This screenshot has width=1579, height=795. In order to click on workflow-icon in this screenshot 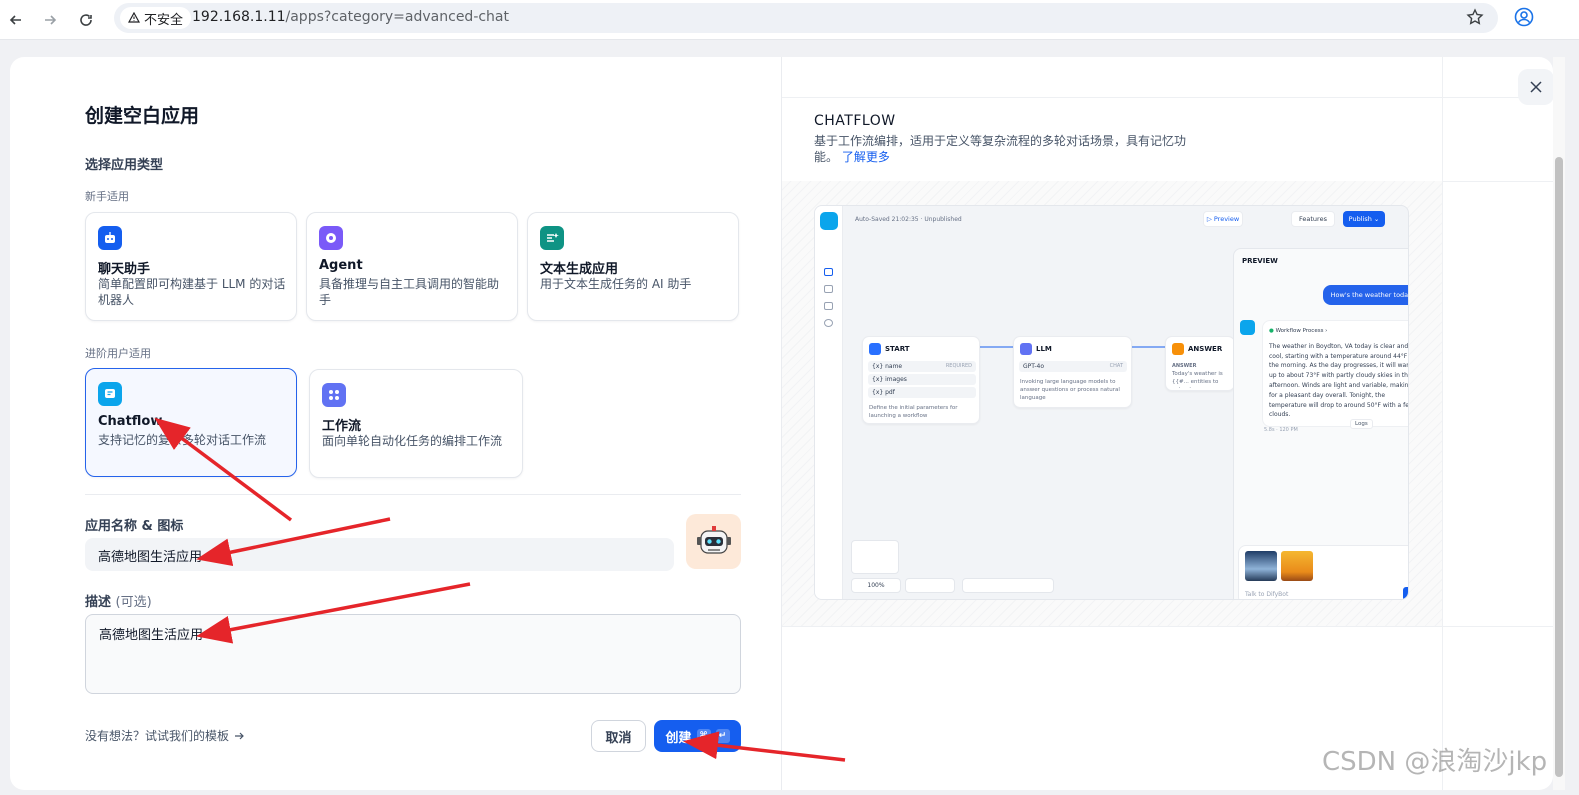, I will do `click(334, 395)`.